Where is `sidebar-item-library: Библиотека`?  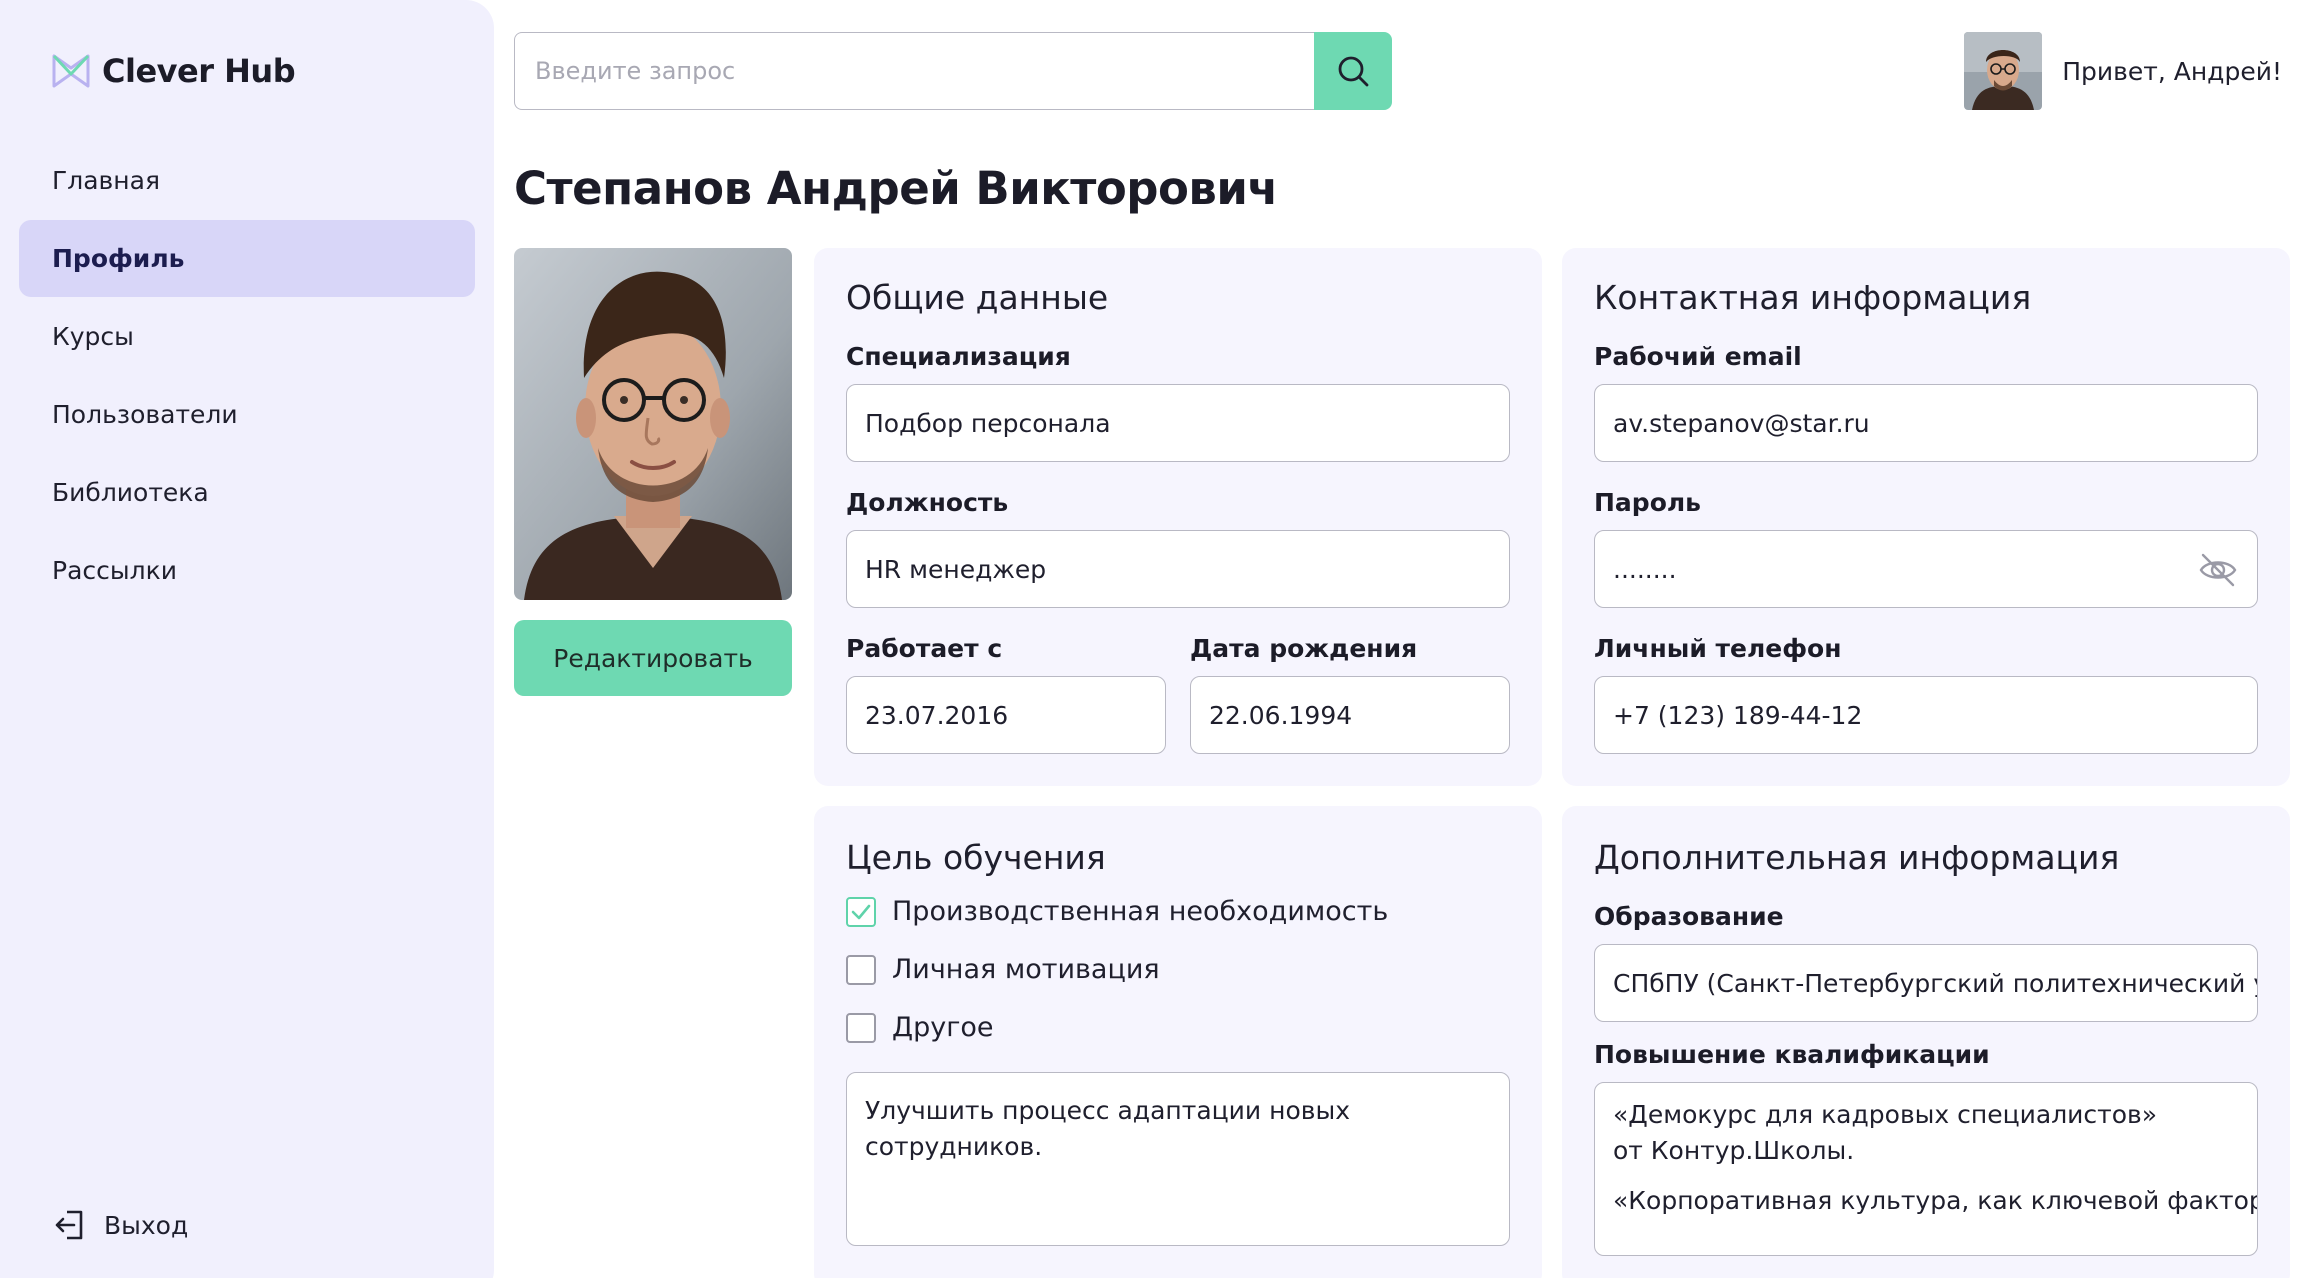
sidebar-item-library: Библиотека is located at coordinates (247, 492).